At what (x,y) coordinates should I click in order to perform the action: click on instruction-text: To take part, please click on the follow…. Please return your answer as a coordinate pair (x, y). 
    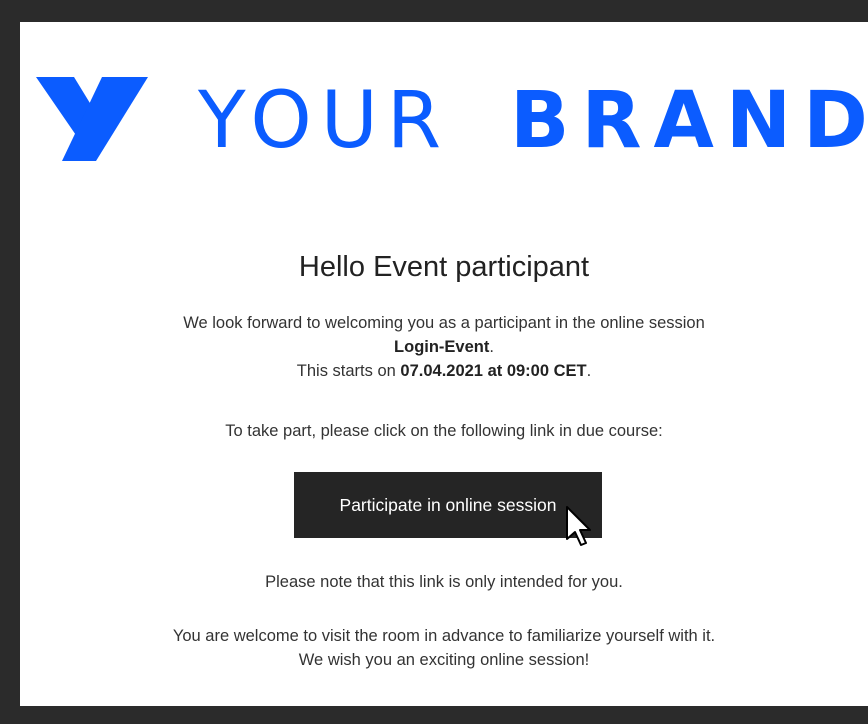
    Looking at the image, I should click on (444, 431).